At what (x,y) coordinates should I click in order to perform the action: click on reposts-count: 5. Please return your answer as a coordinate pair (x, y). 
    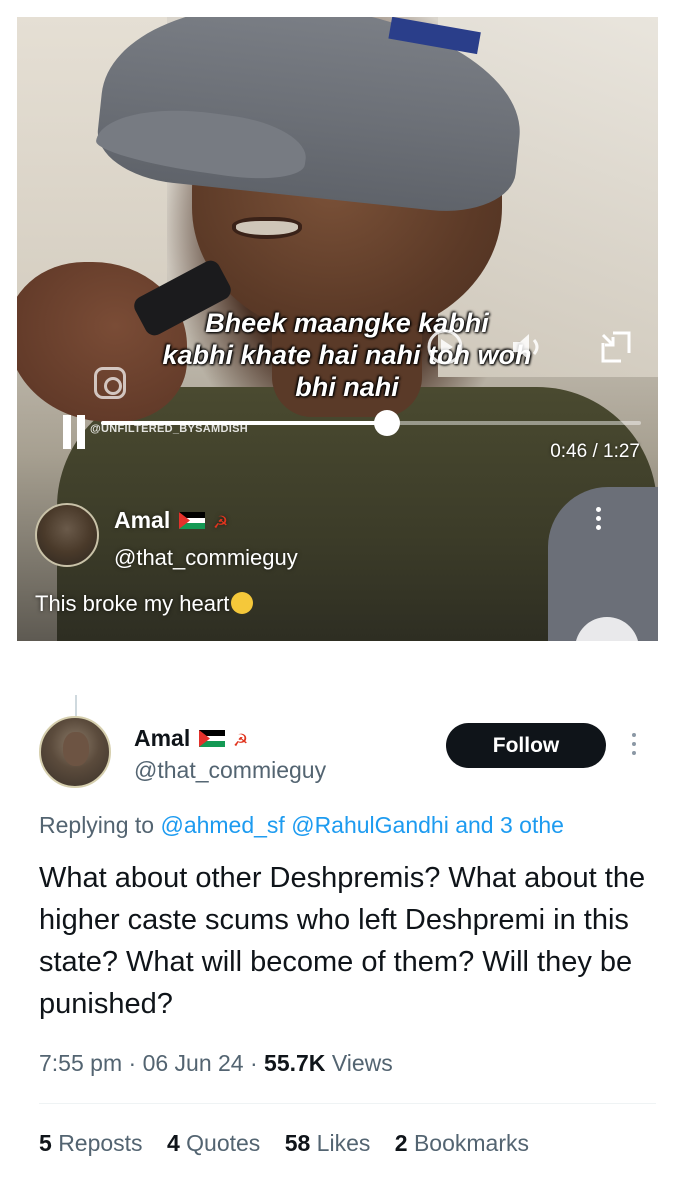
    Looking at the image, I should click on (45, 1143).